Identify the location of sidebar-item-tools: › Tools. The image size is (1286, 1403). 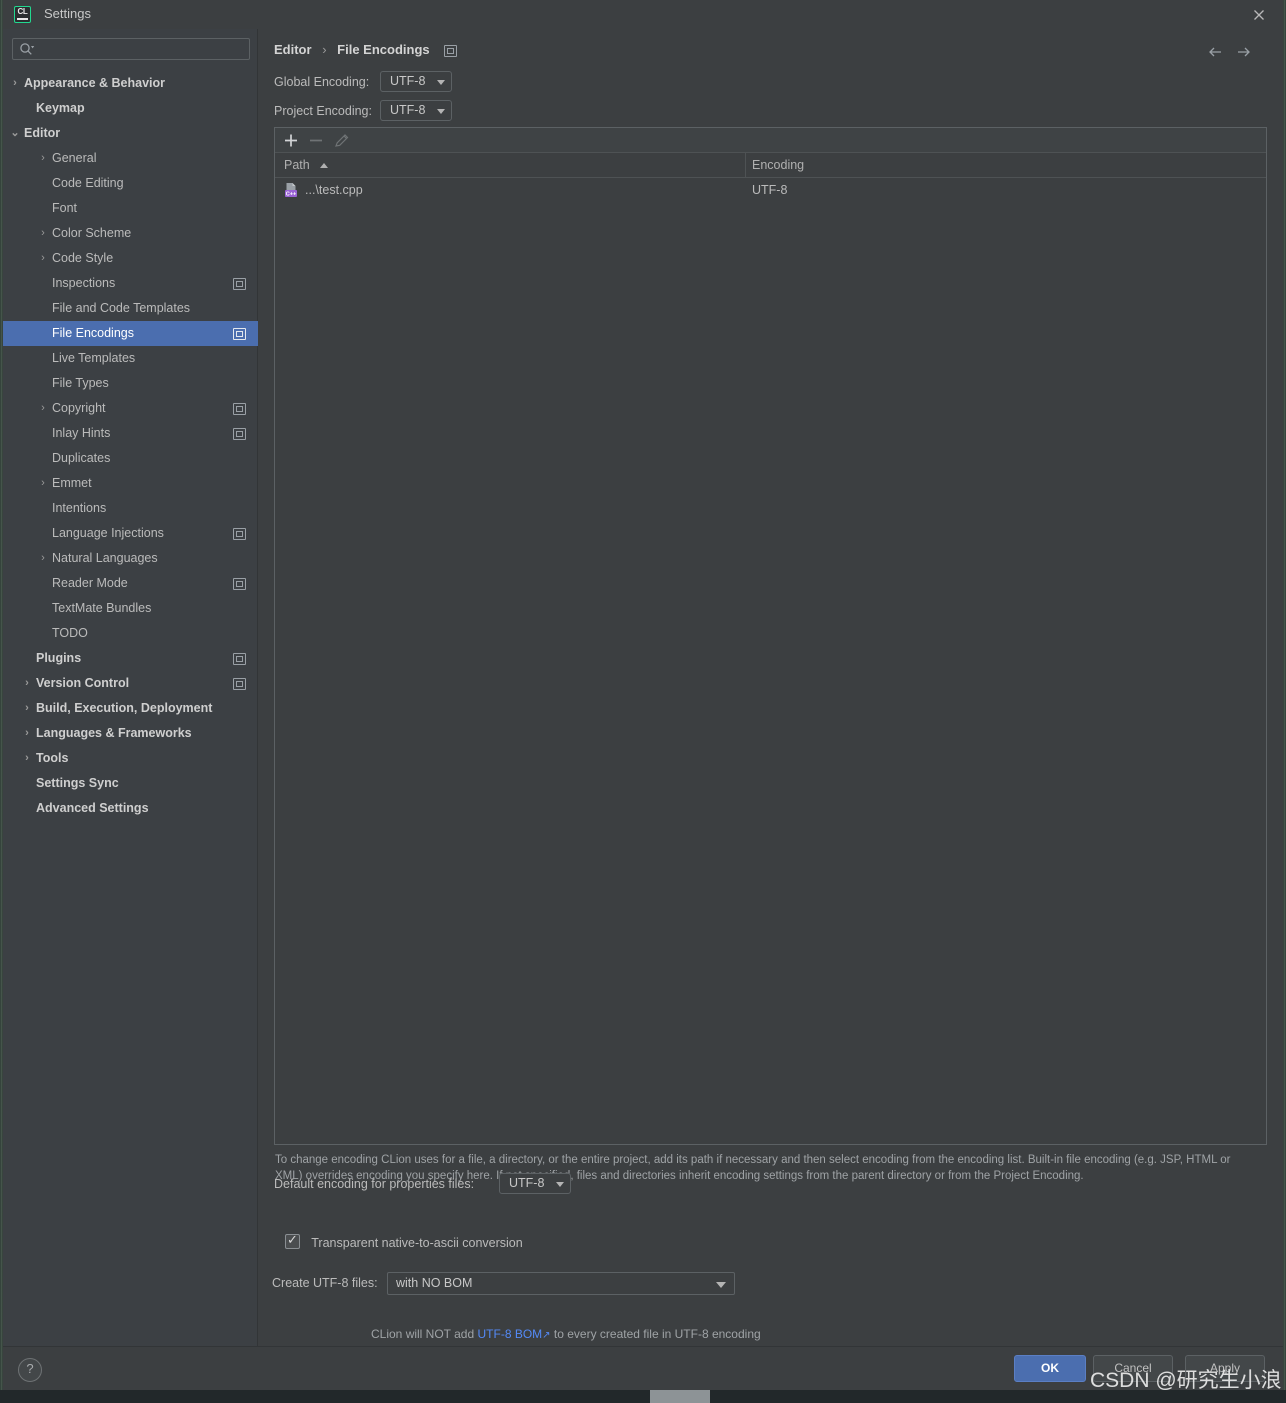
(130, 758).